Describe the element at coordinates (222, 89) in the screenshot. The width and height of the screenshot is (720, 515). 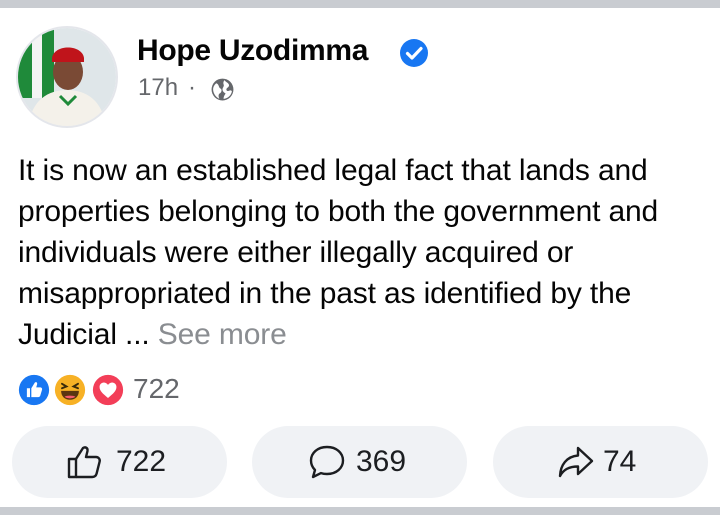
I see `globe-icon` at that location.